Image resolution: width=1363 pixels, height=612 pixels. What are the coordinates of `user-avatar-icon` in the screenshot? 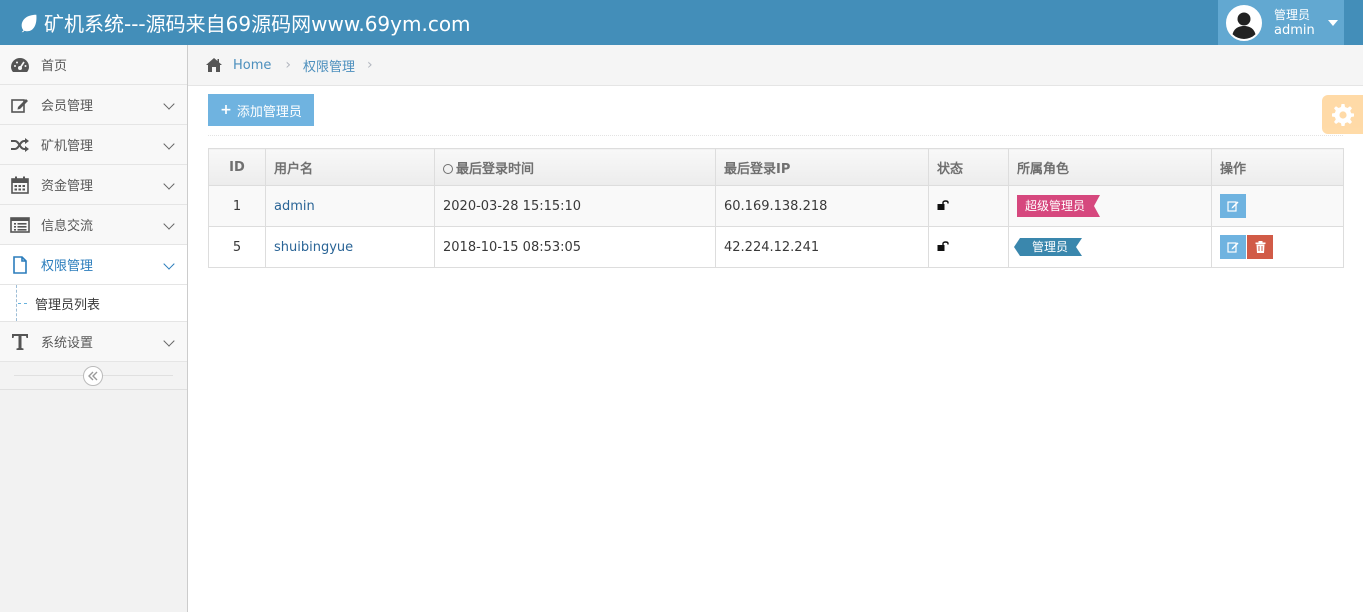 It's located at (1244, 22).